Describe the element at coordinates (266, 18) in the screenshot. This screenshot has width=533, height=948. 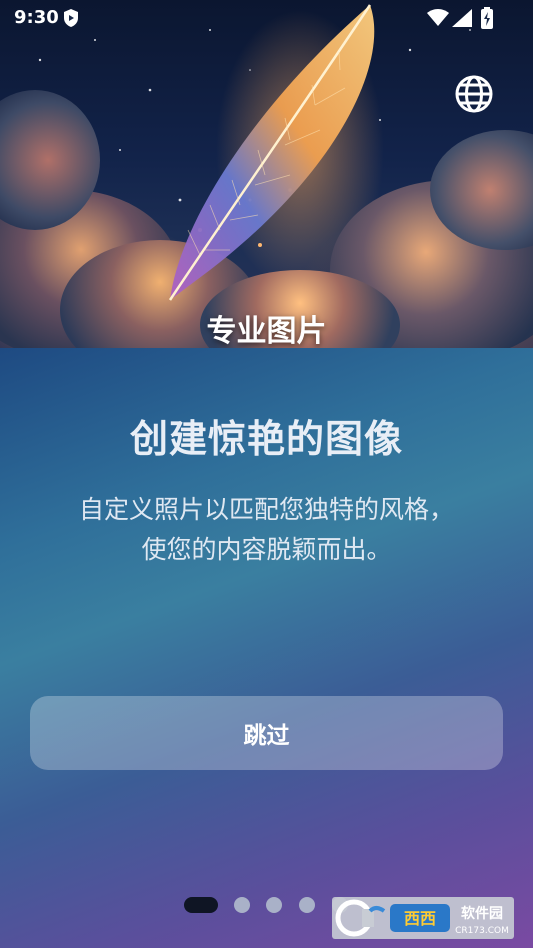
I see `status-bar: 9:30` at that location.